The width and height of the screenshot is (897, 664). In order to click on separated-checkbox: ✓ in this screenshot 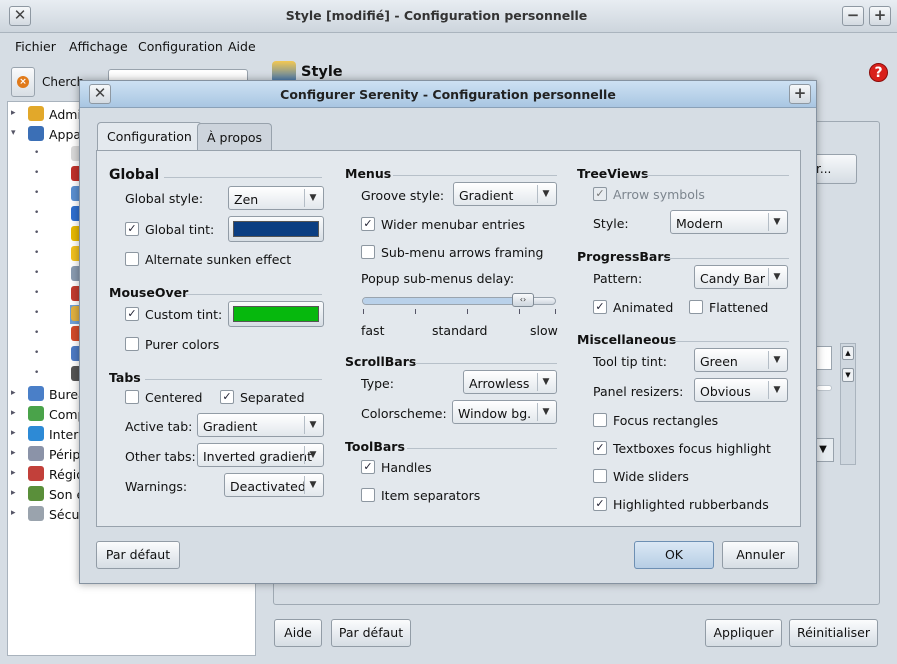, I will do `click(227, 397)`.